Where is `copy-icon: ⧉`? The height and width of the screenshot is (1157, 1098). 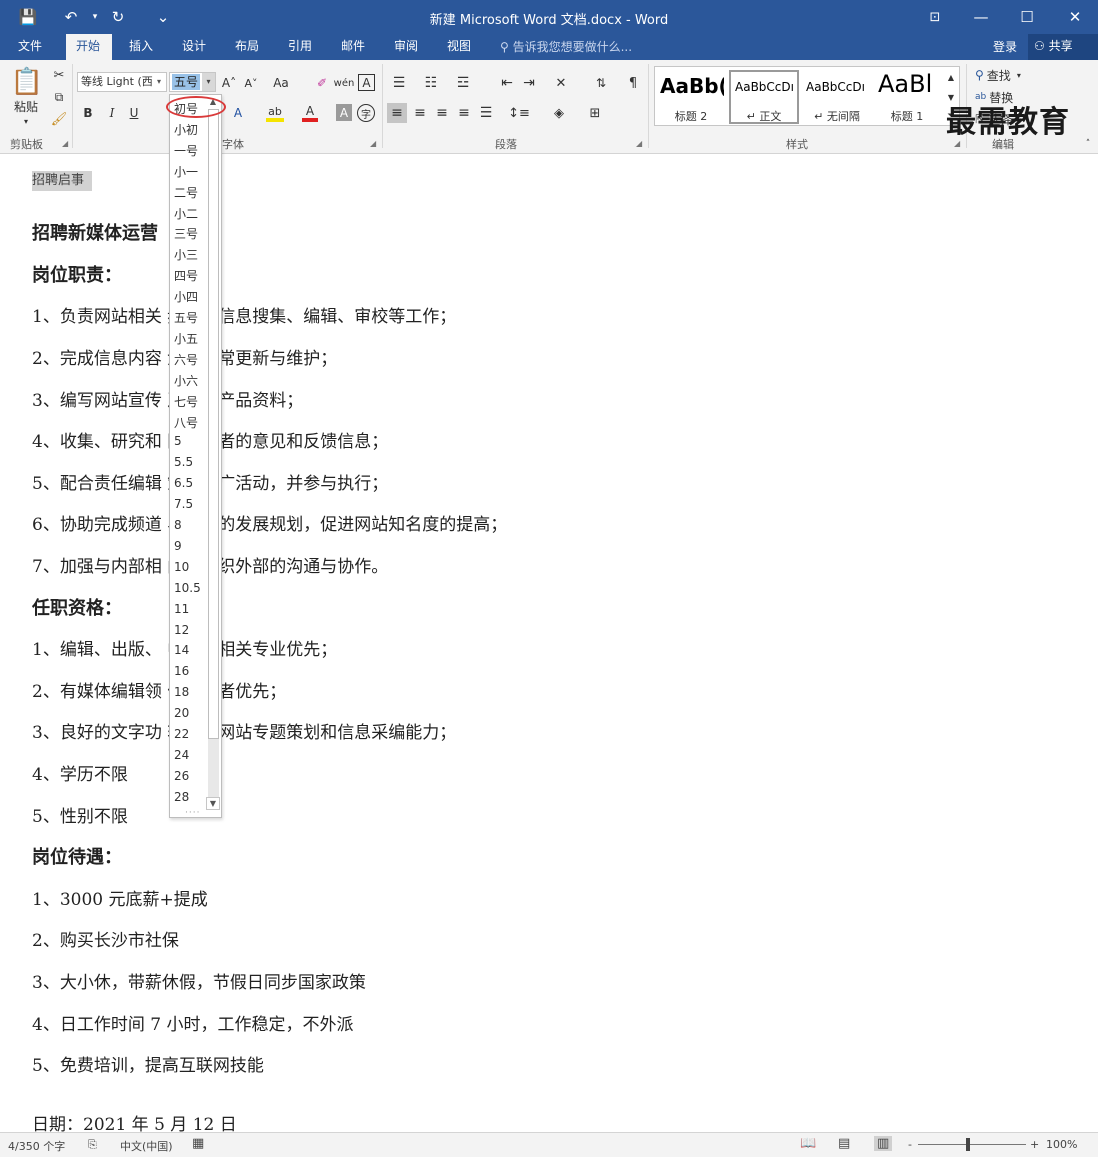
copy-icon: ⧉ is located at coordinates (59, 97).